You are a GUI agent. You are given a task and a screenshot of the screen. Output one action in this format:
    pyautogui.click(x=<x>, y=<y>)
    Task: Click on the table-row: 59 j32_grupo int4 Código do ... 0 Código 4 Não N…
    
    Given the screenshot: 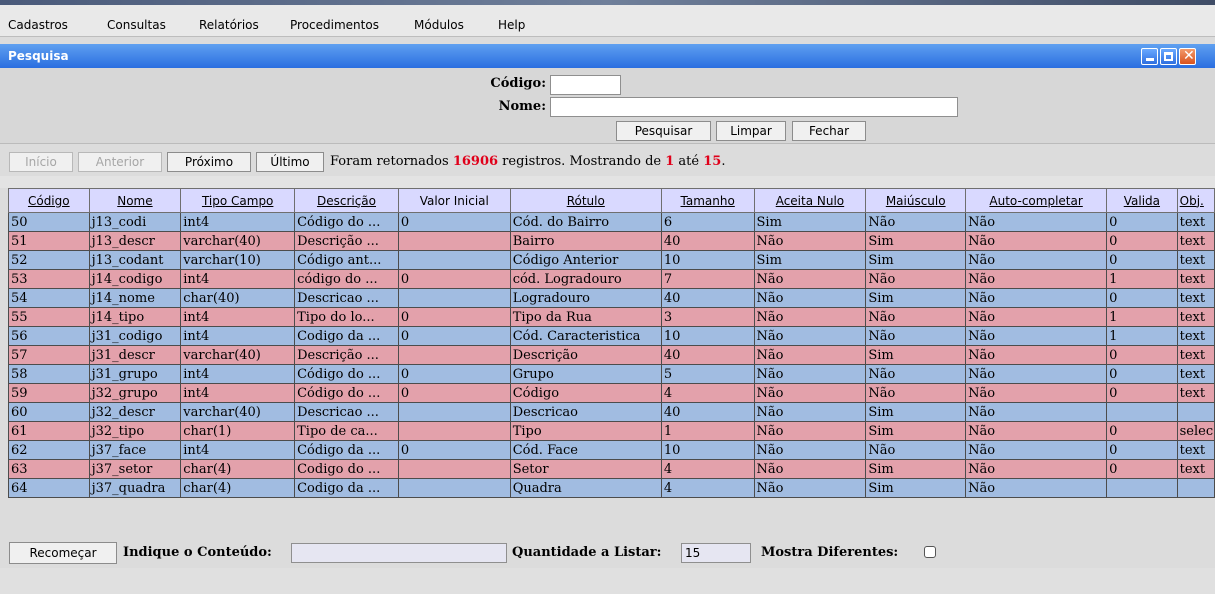 What is the action you would take?
    pyautogui.click(x=611, y=393)
    